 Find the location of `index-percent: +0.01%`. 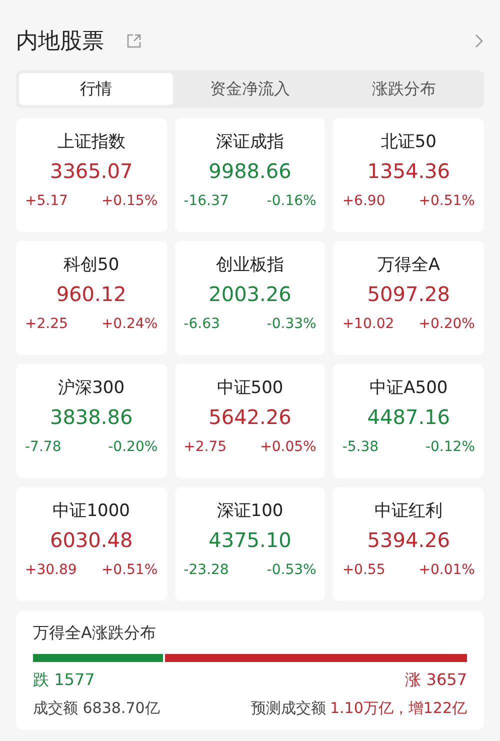

index-percent: +0.01% is located at coordinates (446, 570).